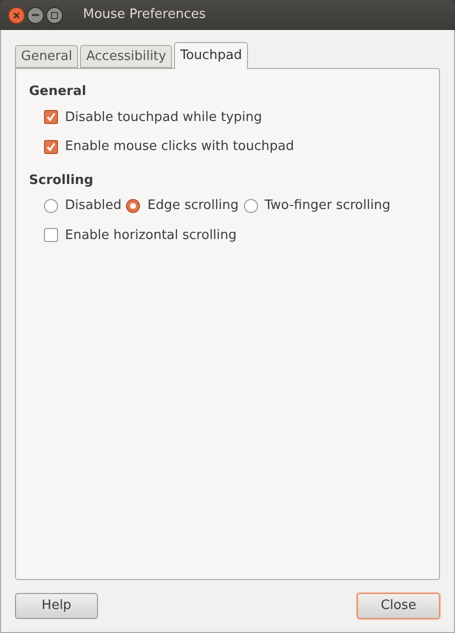  What do you see at coordinates (126, 56) in the screenshot?
I see `tab: Accessibility` at bounding box center [126, 56].